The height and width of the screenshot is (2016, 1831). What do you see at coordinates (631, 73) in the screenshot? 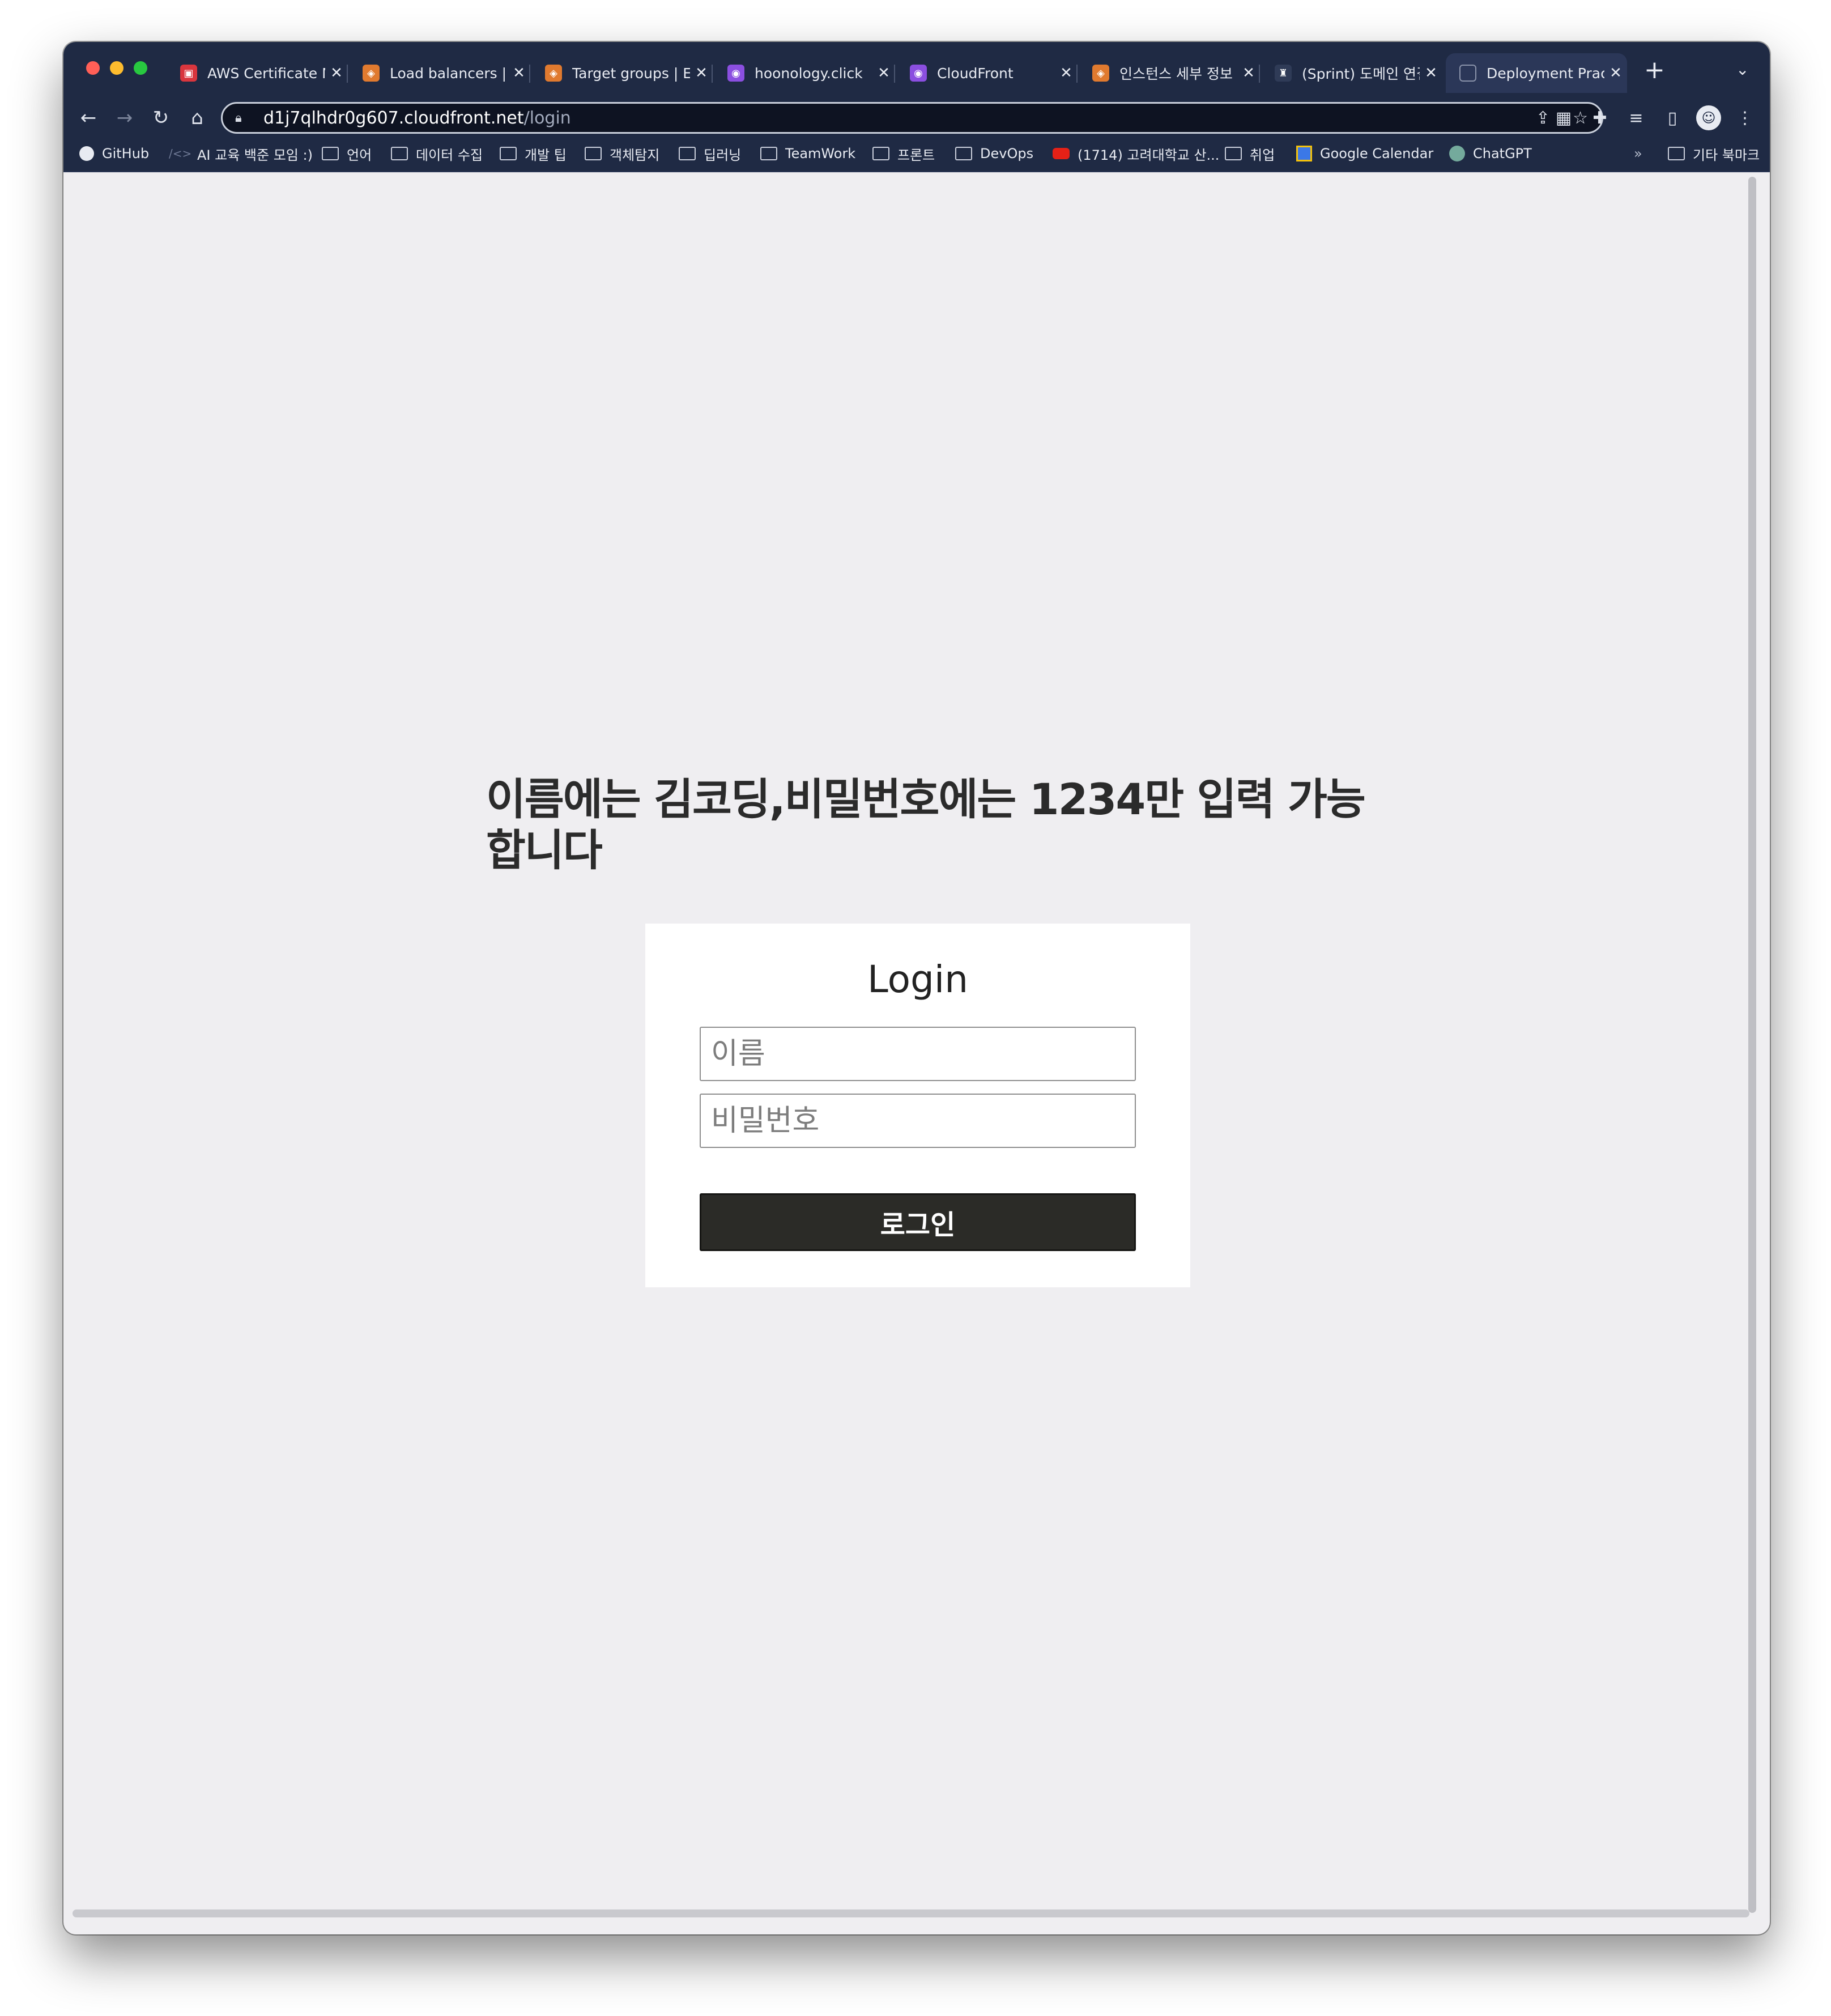
I see `tab-title: Target groups | EC` at bounding box center [631, 73].